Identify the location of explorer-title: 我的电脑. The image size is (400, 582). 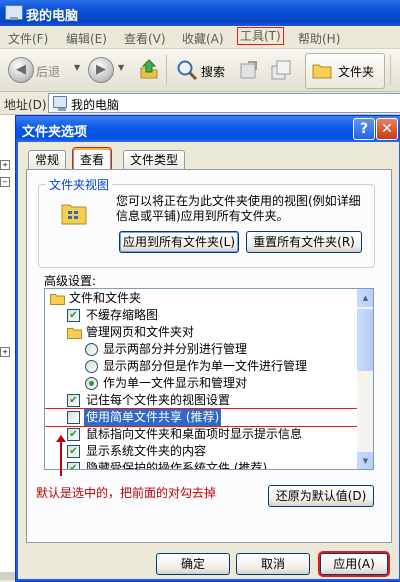
(52, 16).